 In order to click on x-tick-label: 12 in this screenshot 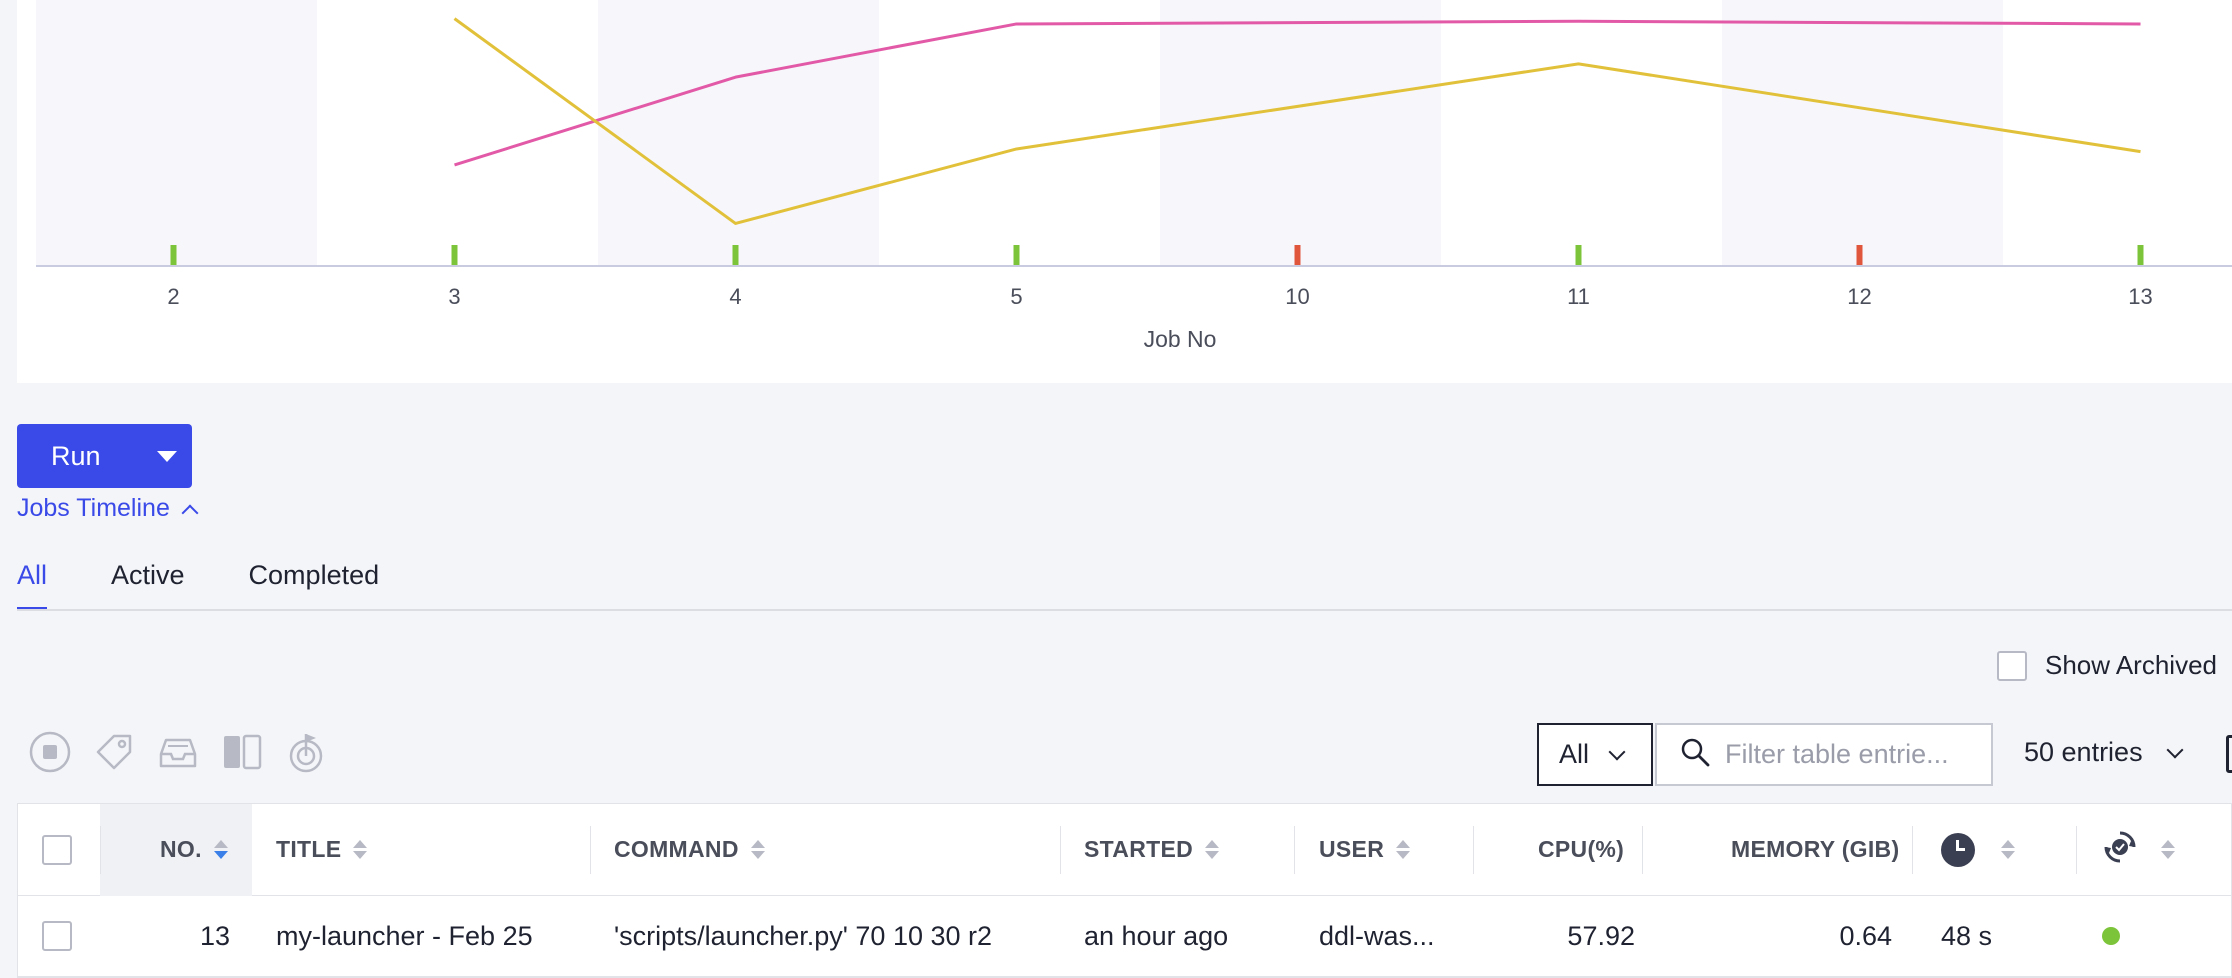, I will do `click(1859, 296)`.